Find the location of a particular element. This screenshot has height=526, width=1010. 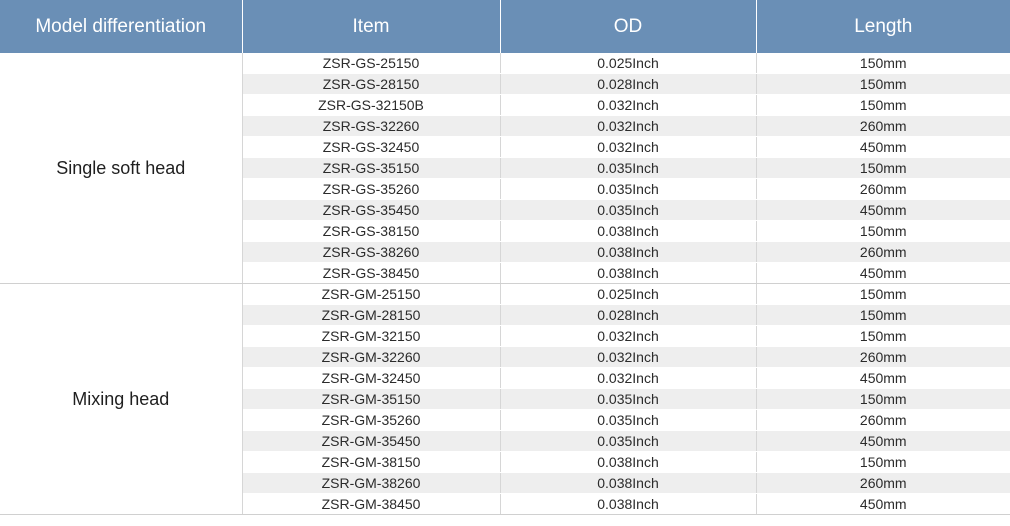

group-label: Mixing head is located at coordinates (121, 399).